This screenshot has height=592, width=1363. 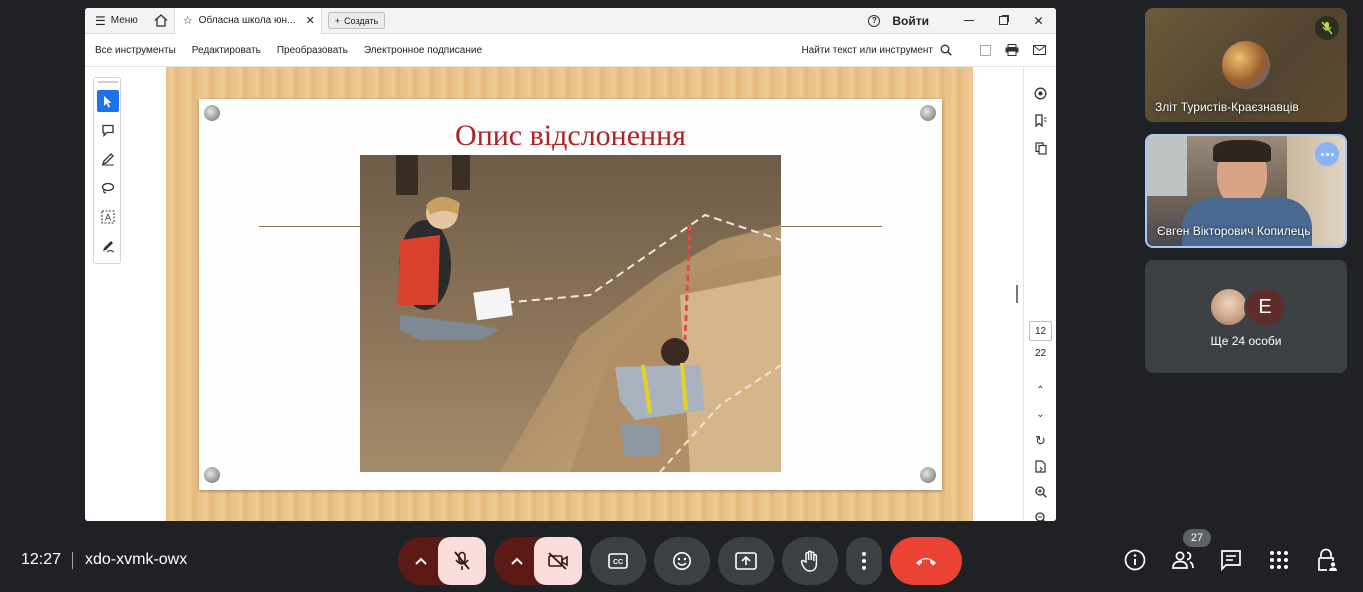 What do you see at coordinates (910, 21) in the screenshot?
I see `login-button: Войти` at bounding box center [910, 21].